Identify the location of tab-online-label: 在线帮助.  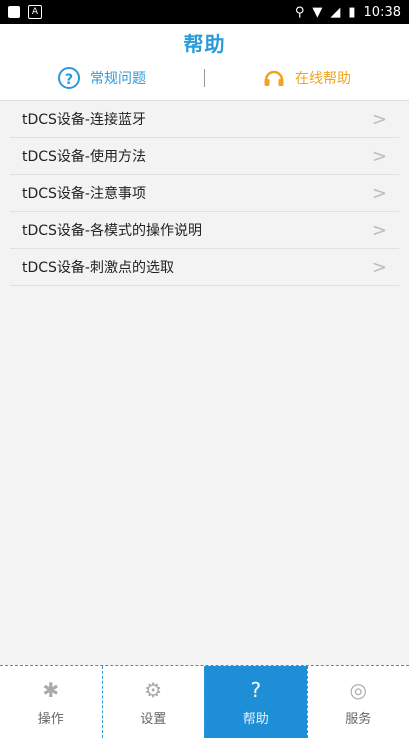
(323, 78).